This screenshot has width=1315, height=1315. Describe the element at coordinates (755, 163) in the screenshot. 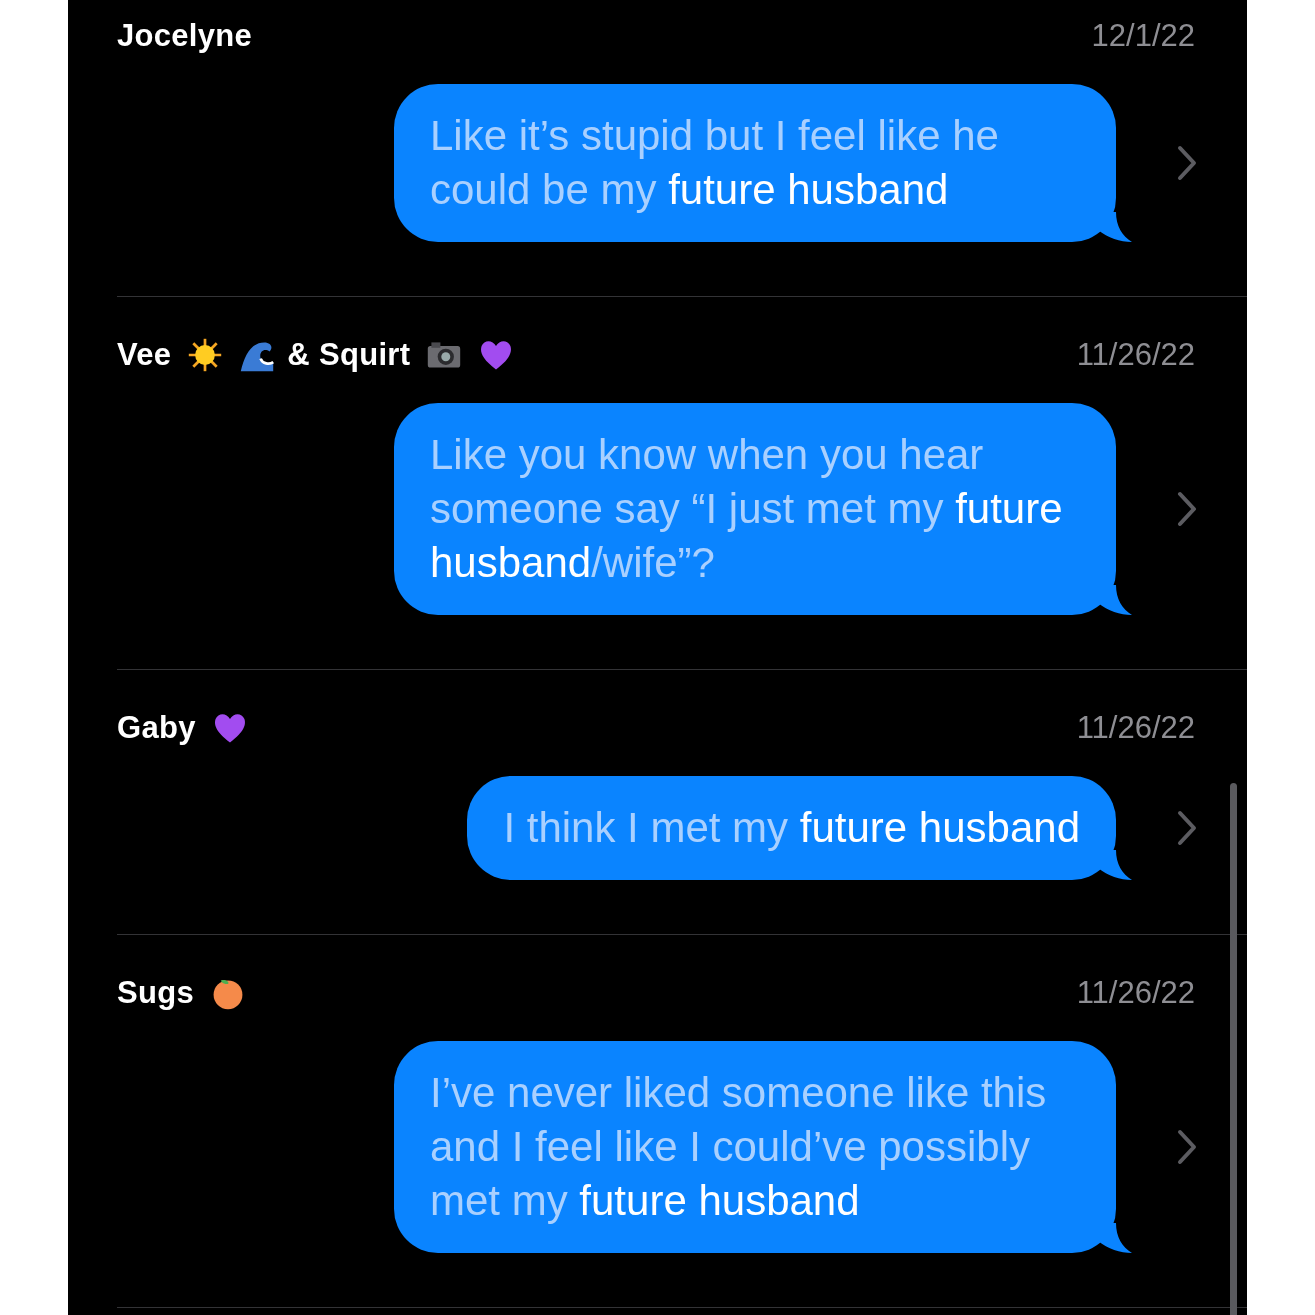

I see `message-bubble: Like it’s stupid but I feel like he could be my future husband` at that location.